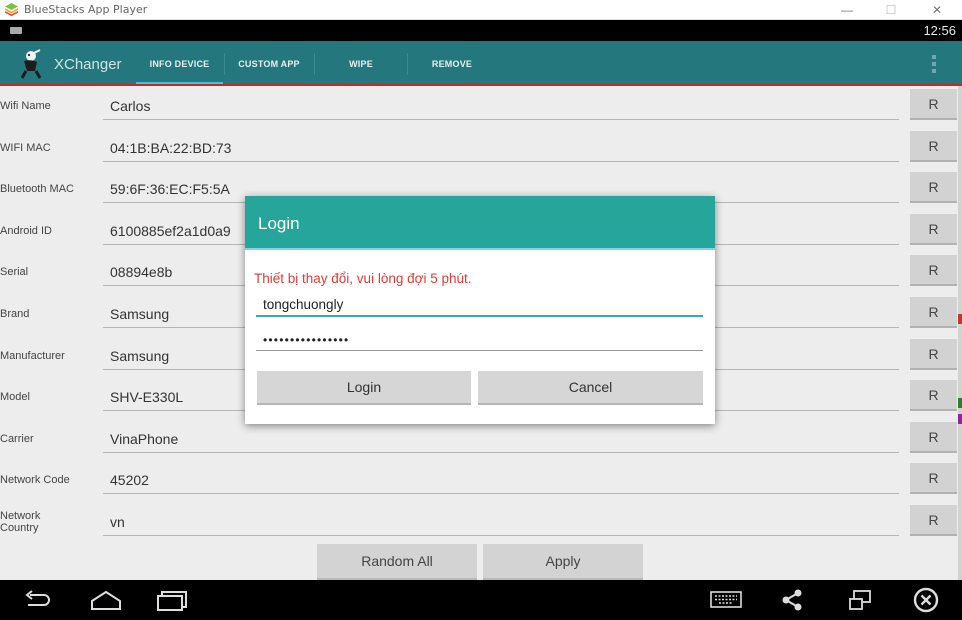 The image size is (962, 620). I want to click on keyboard-button, so click(726, 600).